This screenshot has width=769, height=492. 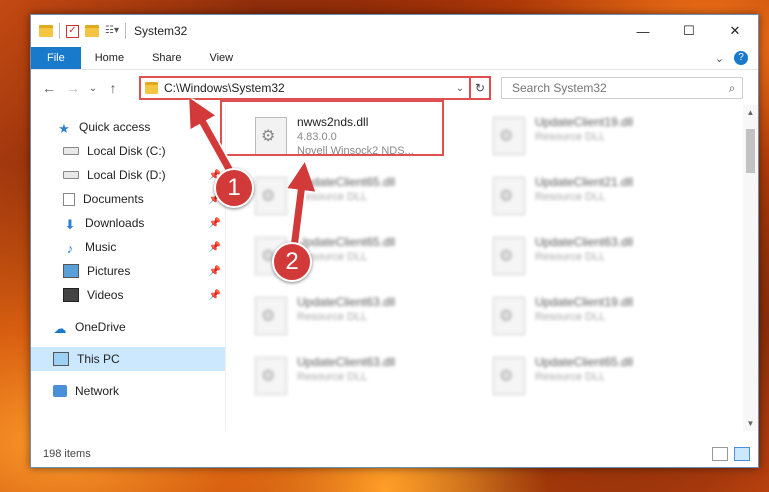 I want to click on sidebar-item-local-disk-d: Local Disk (D:) 📌, so click(x=128, y=175).